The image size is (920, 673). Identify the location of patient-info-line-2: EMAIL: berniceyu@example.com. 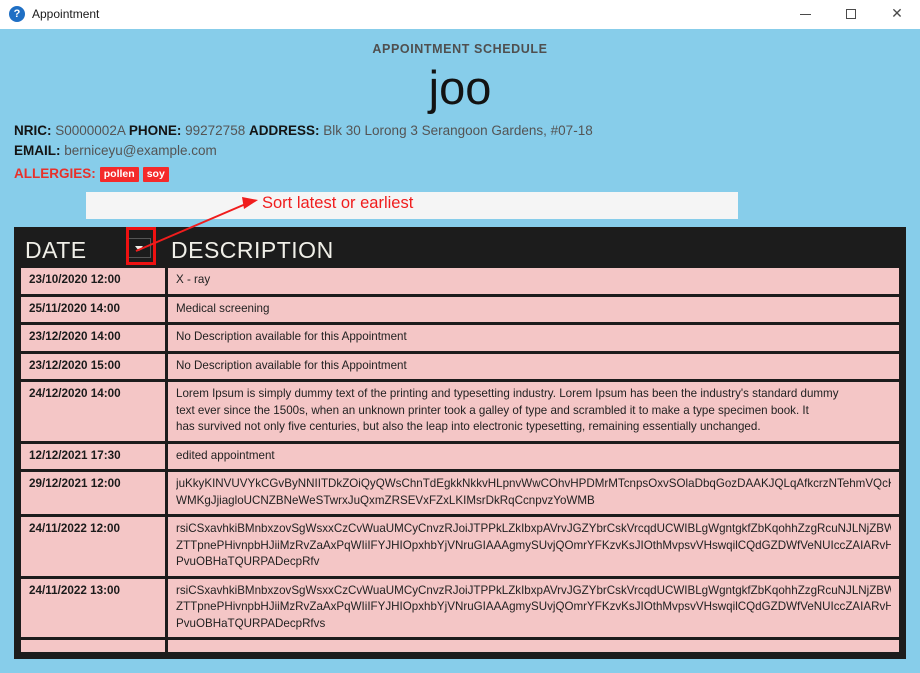
(467, 151).